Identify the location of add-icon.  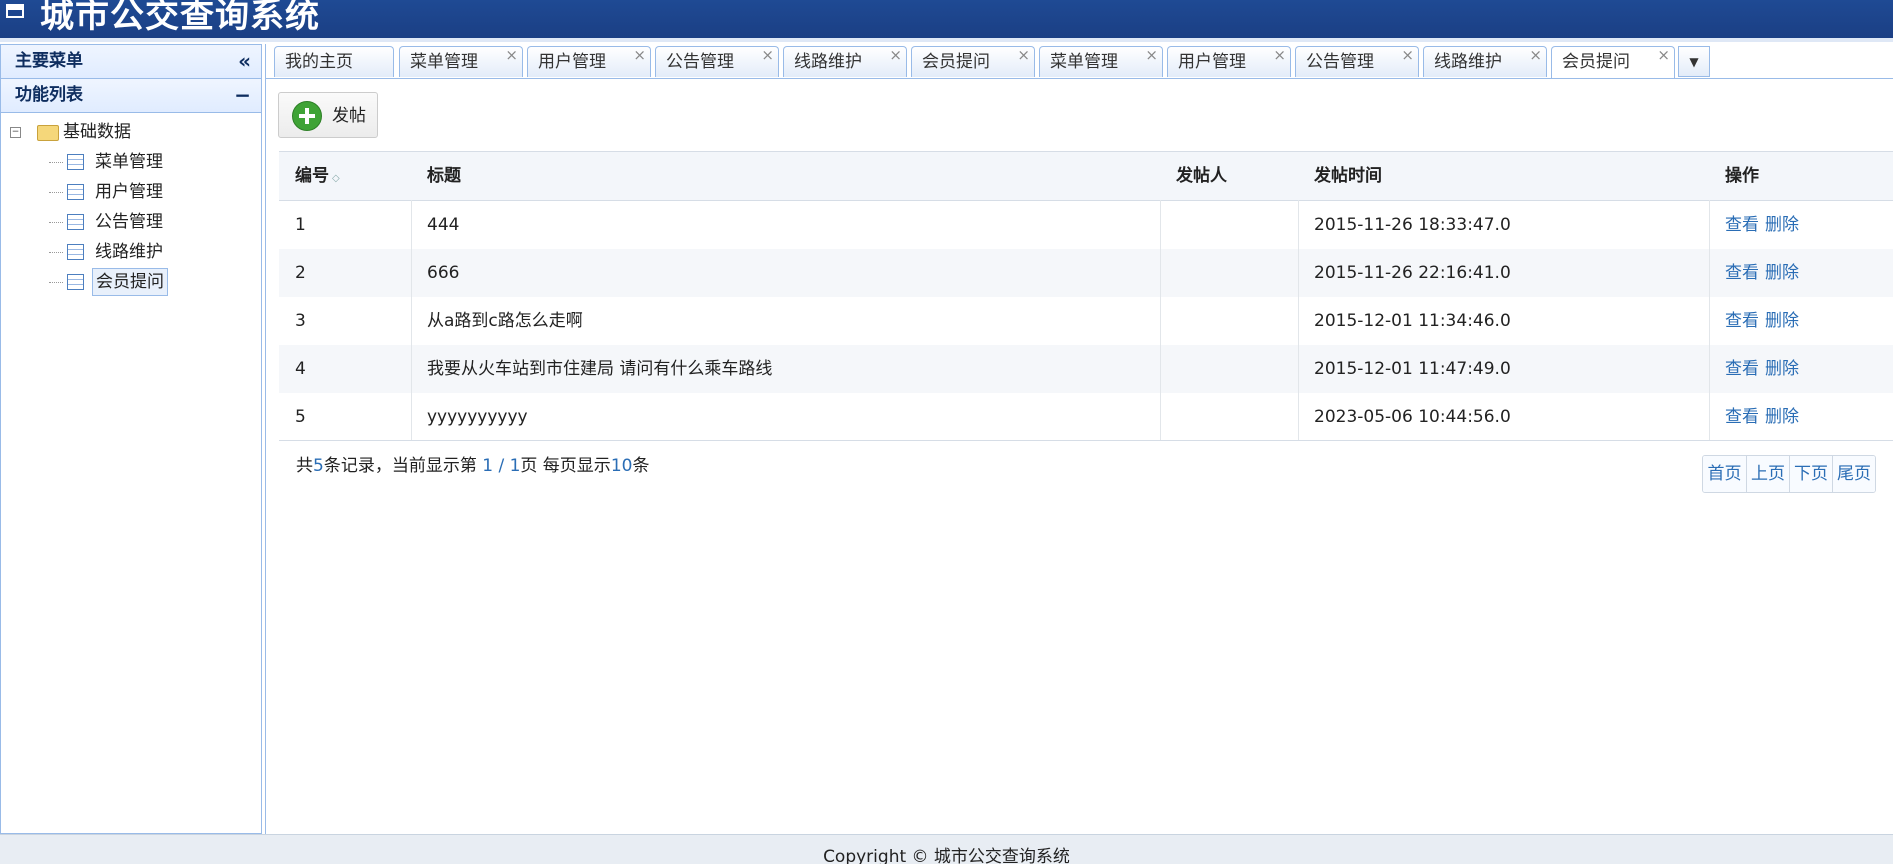
(307, 116).